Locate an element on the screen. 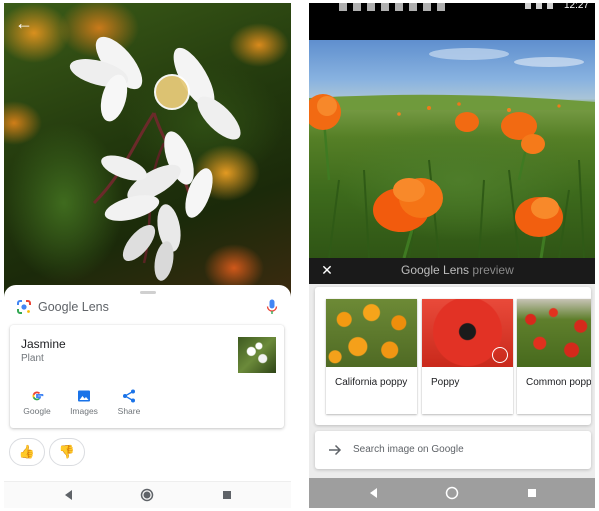  android-nav-bar is located at coordinates (147, 494).